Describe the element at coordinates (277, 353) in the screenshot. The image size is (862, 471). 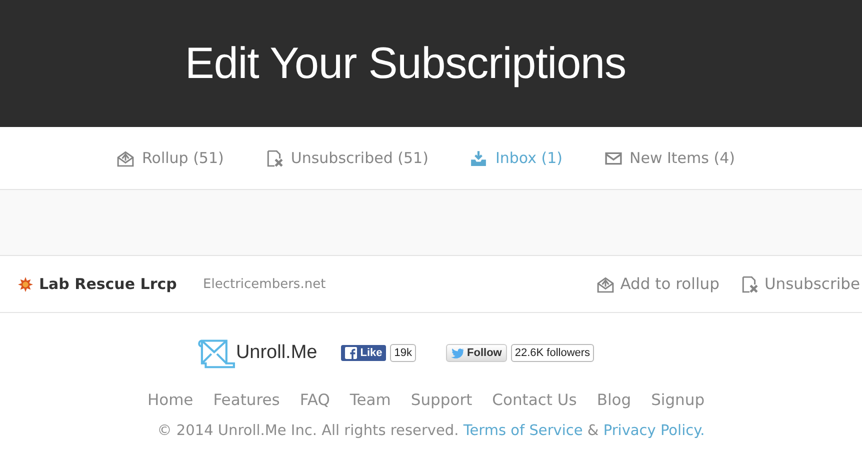
I see `logo-text: Unroll.Me` at that location.